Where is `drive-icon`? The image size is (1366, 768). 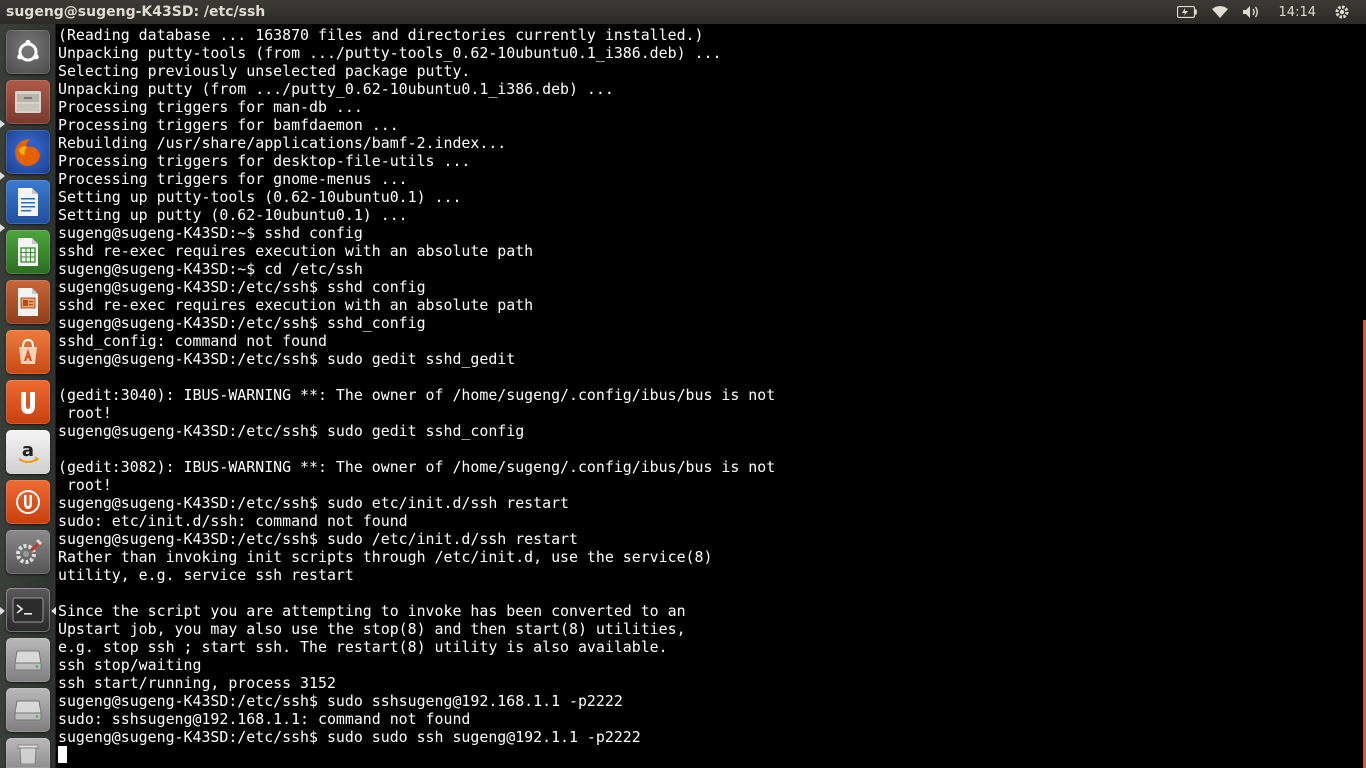 drive-icon is located at coordinates (28, 660).